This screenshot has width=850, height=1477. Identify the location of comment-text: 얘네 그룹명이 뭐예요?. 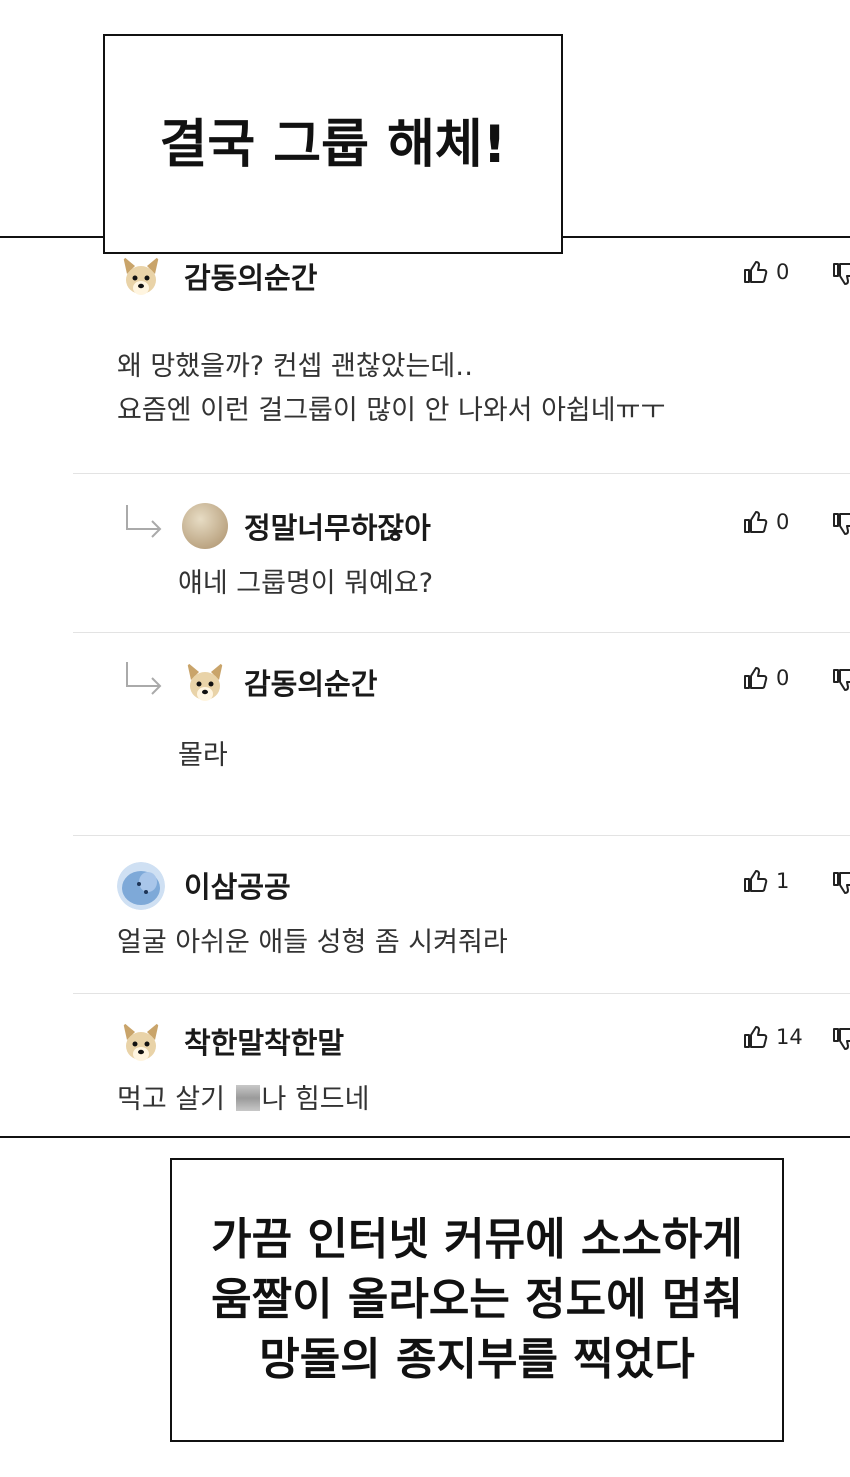
(306, 583).